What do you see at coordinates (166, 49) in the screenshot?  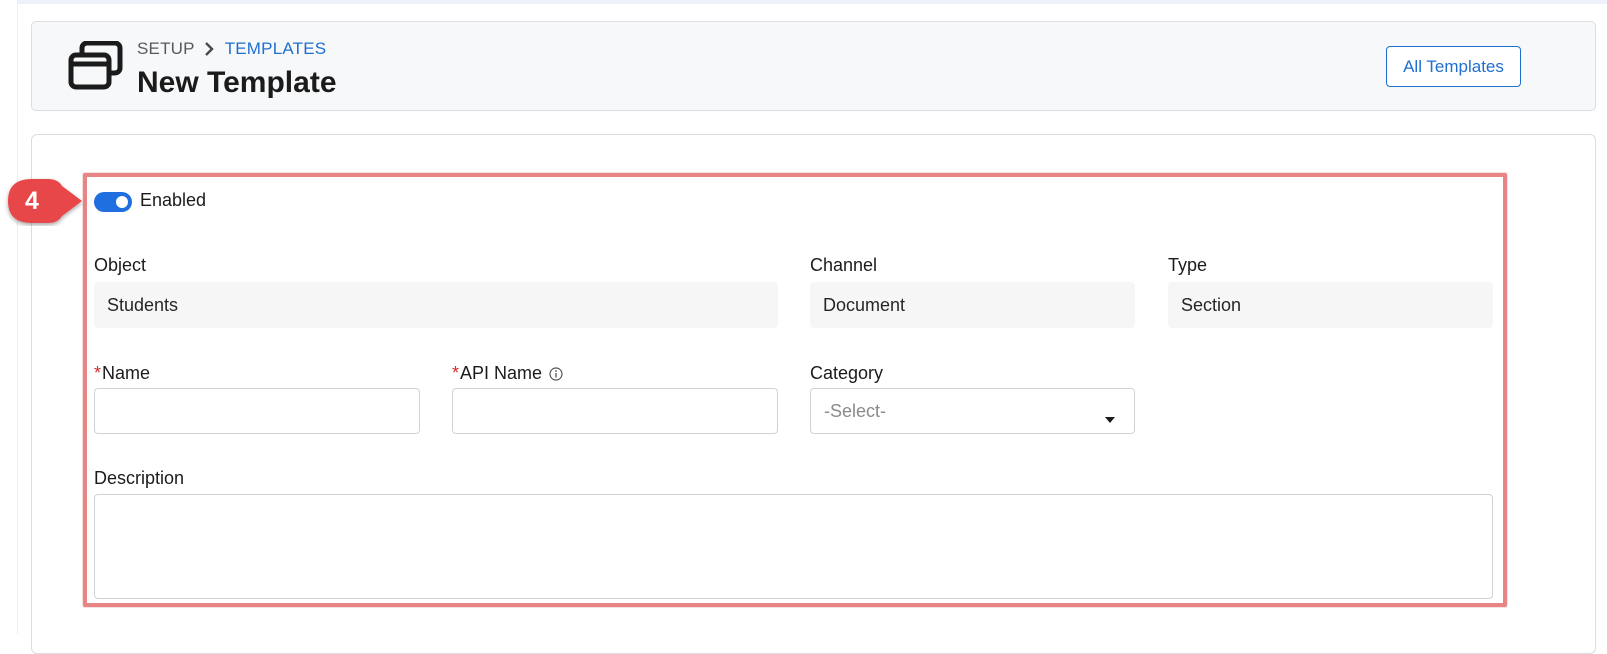 I see `breadcrumb-setup: SETUP` at bounding box center [166, 49].